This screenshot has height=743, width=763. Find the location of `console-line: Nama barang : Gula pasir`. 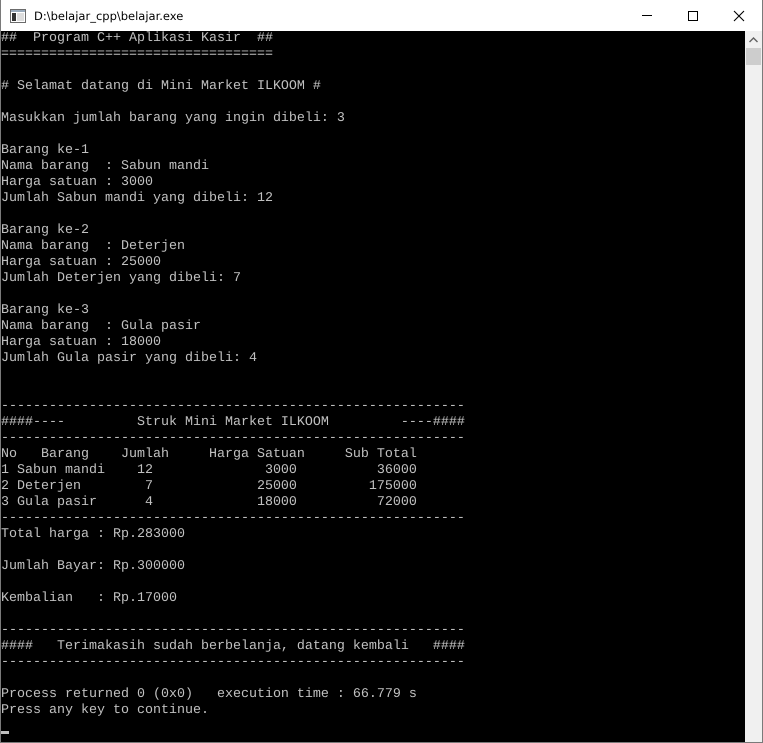

console-line: Nama barang : Gula pasir is located at coordinates (101, 327).